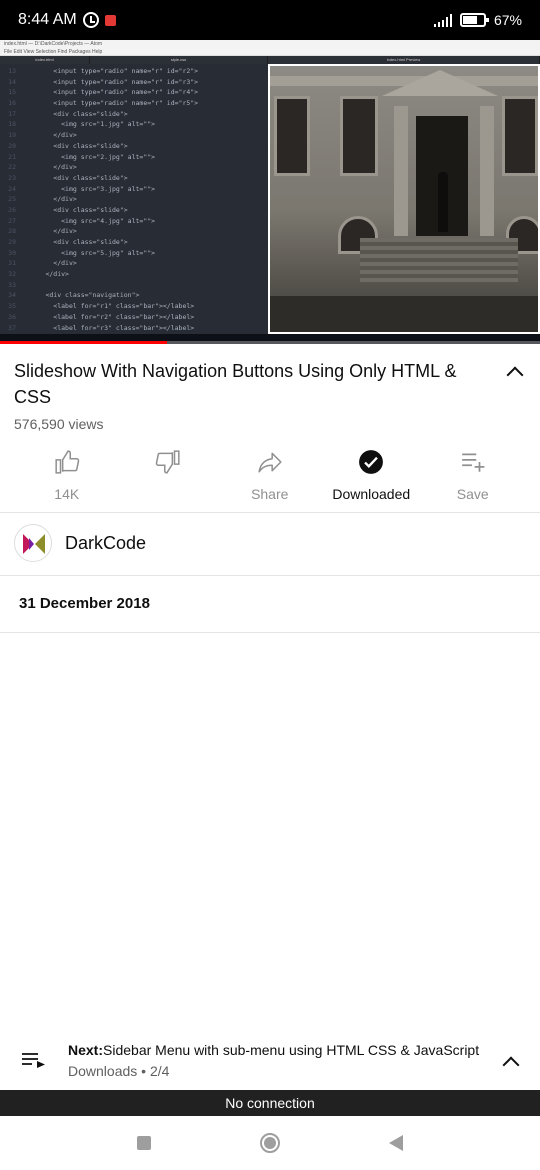  Describe the element at coordinates (168, 462) in the screenshot. I see `thumbs-down-icon` at that location.